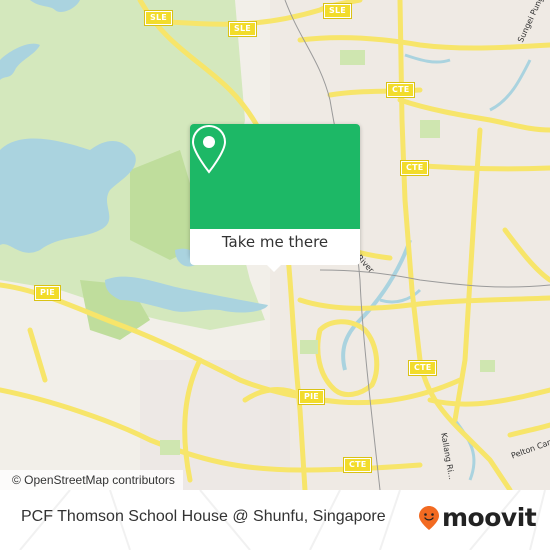  I want to click on moovit-smiley-pin-icon, so click(429, 518).